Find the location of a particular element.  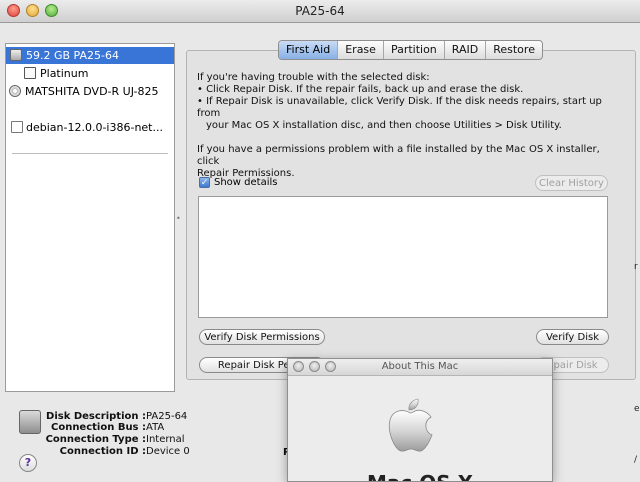

sidebar-item-dvd-drive: MATSHITA DVD-R UJ-825 is located at coordinates (90, 91).